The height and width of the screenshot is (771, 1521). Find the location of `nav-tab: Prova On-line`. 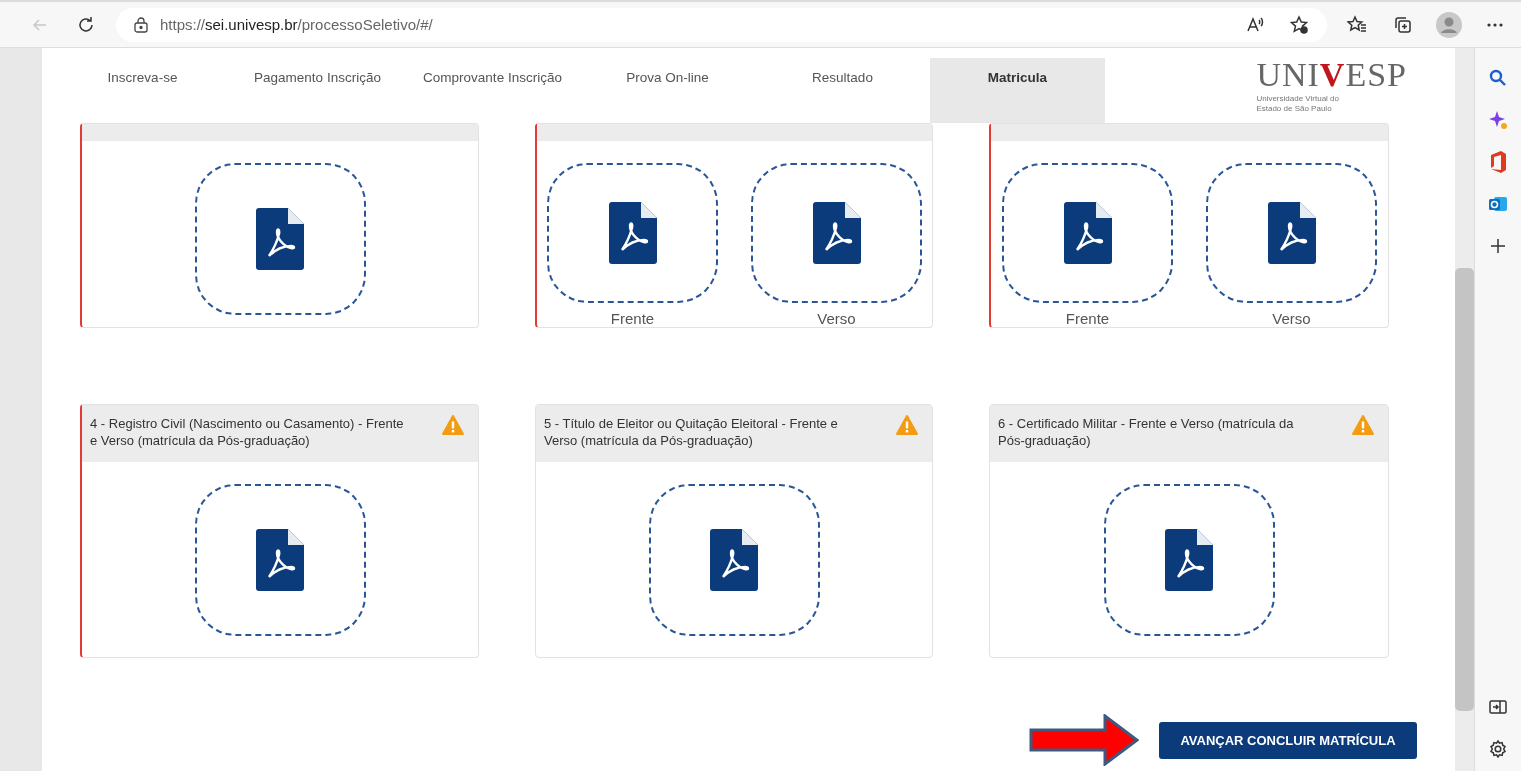

nav-tab: Prova On-line is located at coordinates (667, 90).